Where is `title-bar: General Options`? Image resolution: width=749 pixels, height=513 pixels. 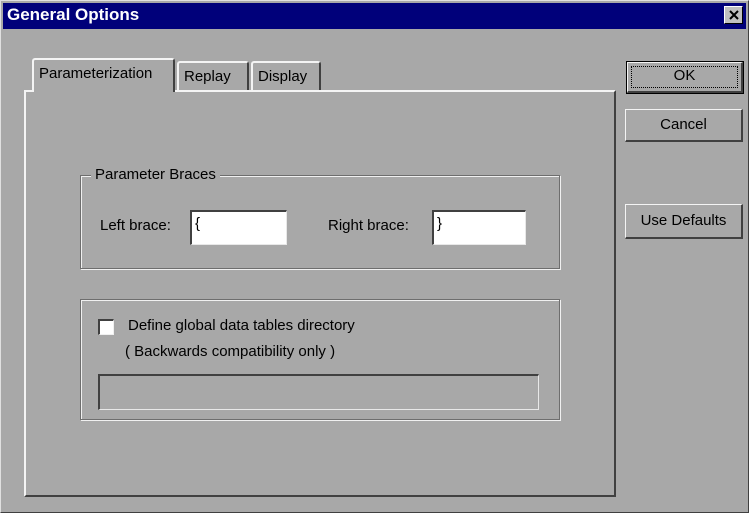
title-bar: General Options is located at coordinates (374, 16).